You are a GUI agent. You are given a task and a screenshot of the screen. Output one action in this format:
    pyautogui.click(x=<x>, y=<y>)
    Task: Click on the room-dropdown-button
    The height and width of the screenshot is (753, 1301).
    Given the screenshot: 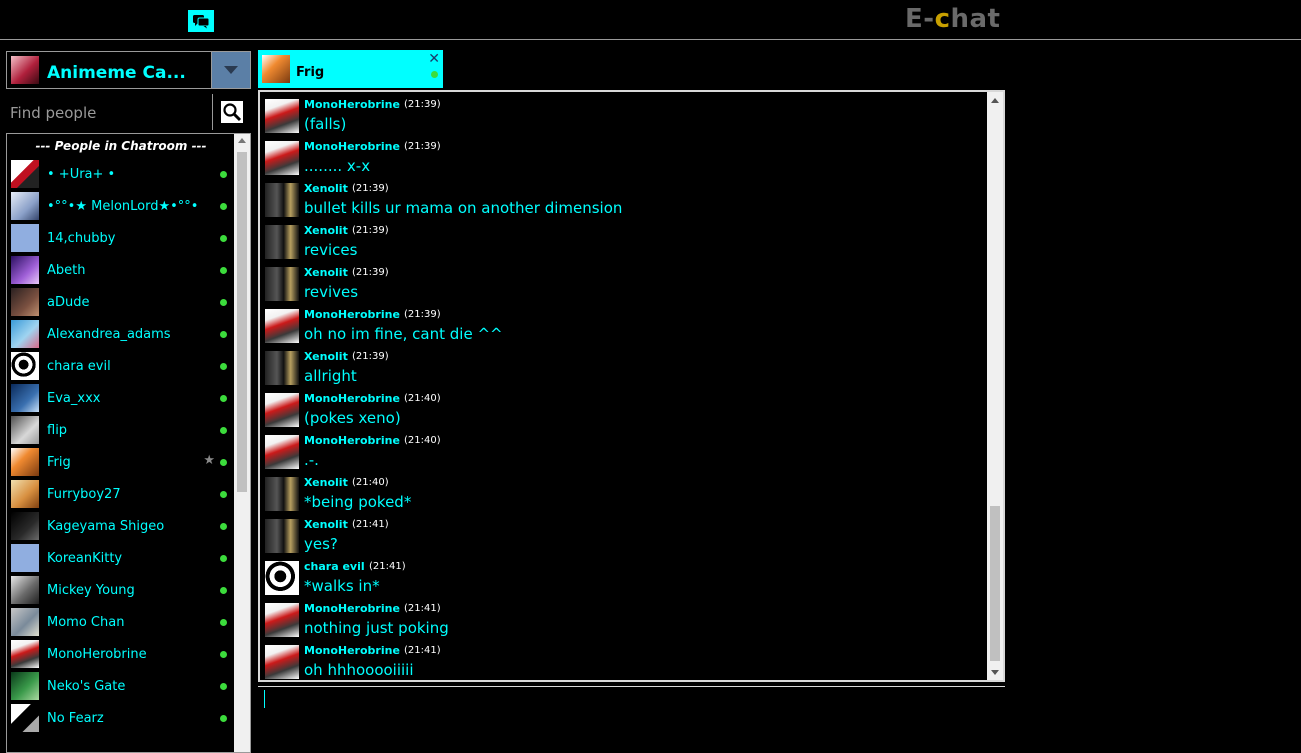 What is the action you would take?
    pyautogui.click(x=230, y=70)
    